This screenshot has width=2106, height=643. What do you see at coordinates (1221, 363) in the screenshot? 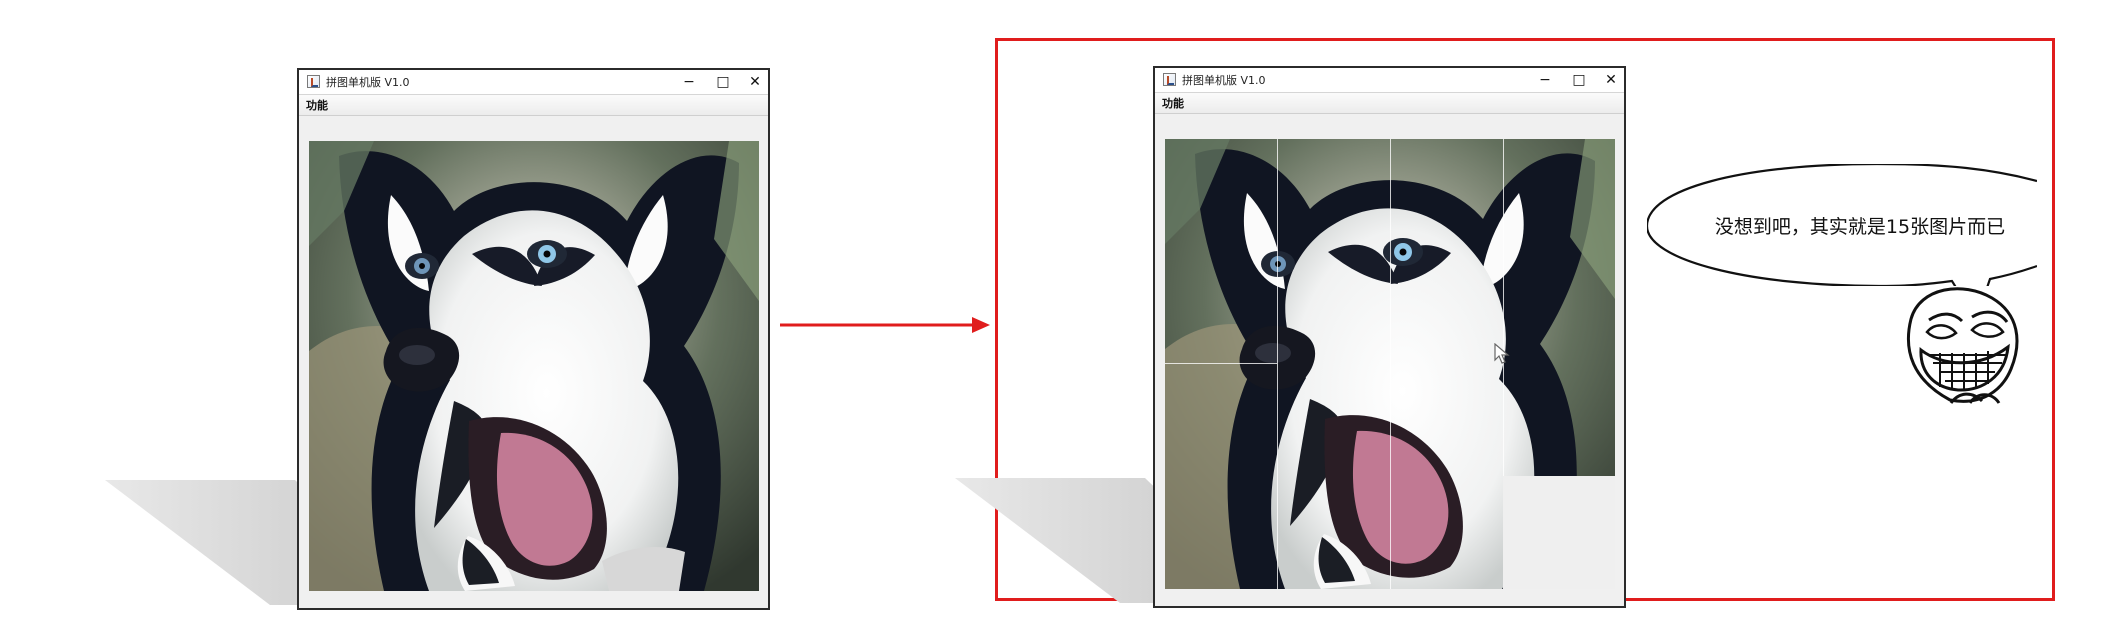
I see `puzzle-grid-line-horizontal` at bounding box center [1221, 363].